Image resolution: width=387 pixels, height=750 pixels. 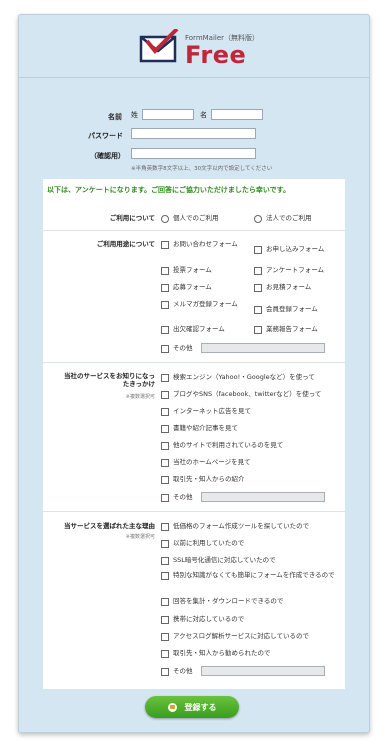 I want to click on logo-title: Free, so click(x=216, y=55).